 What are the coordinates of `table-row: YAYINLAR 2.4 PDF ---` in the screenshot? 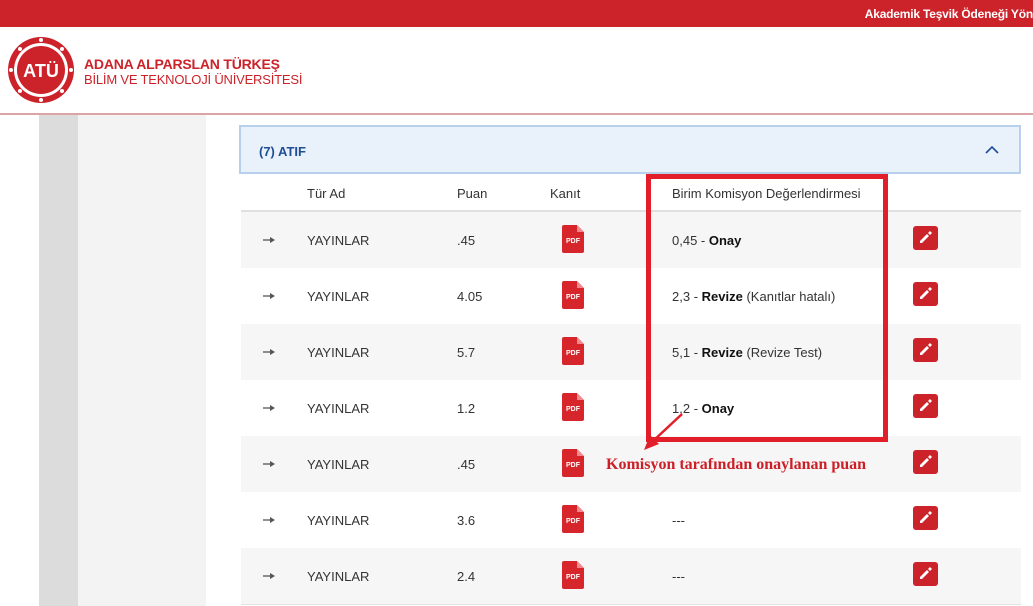 It's located at (631, 576).